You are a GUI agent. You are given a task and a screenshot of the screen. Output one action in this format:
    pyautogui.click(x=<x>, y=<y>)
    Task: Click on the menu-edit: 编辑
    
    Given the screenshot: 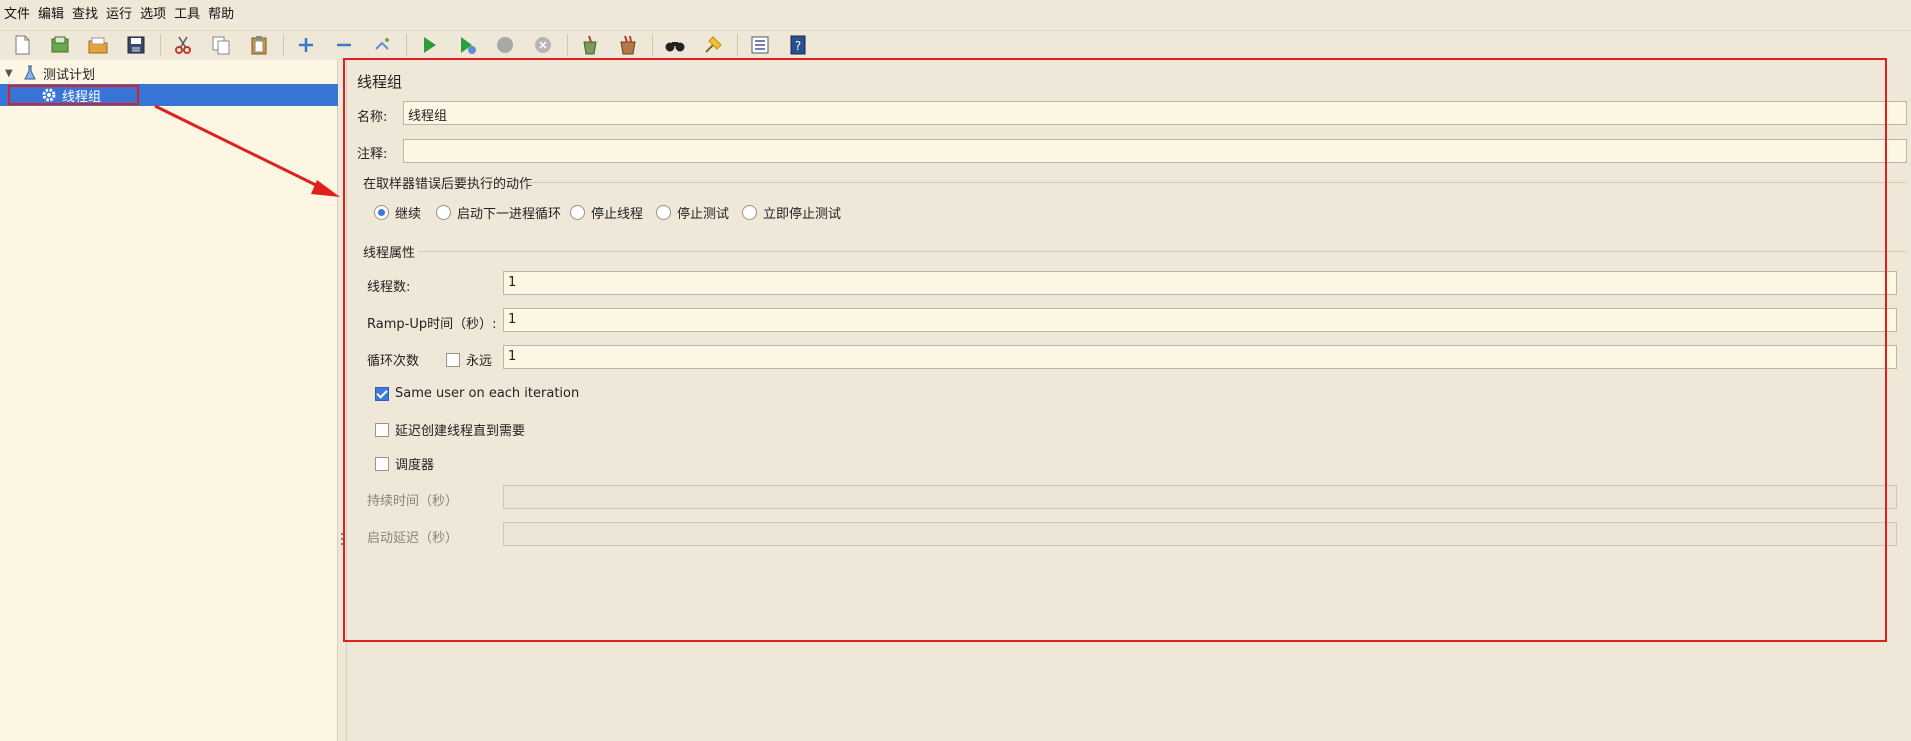 What is the action you would take?
    pyautogui.click(x=51, y=15)
    